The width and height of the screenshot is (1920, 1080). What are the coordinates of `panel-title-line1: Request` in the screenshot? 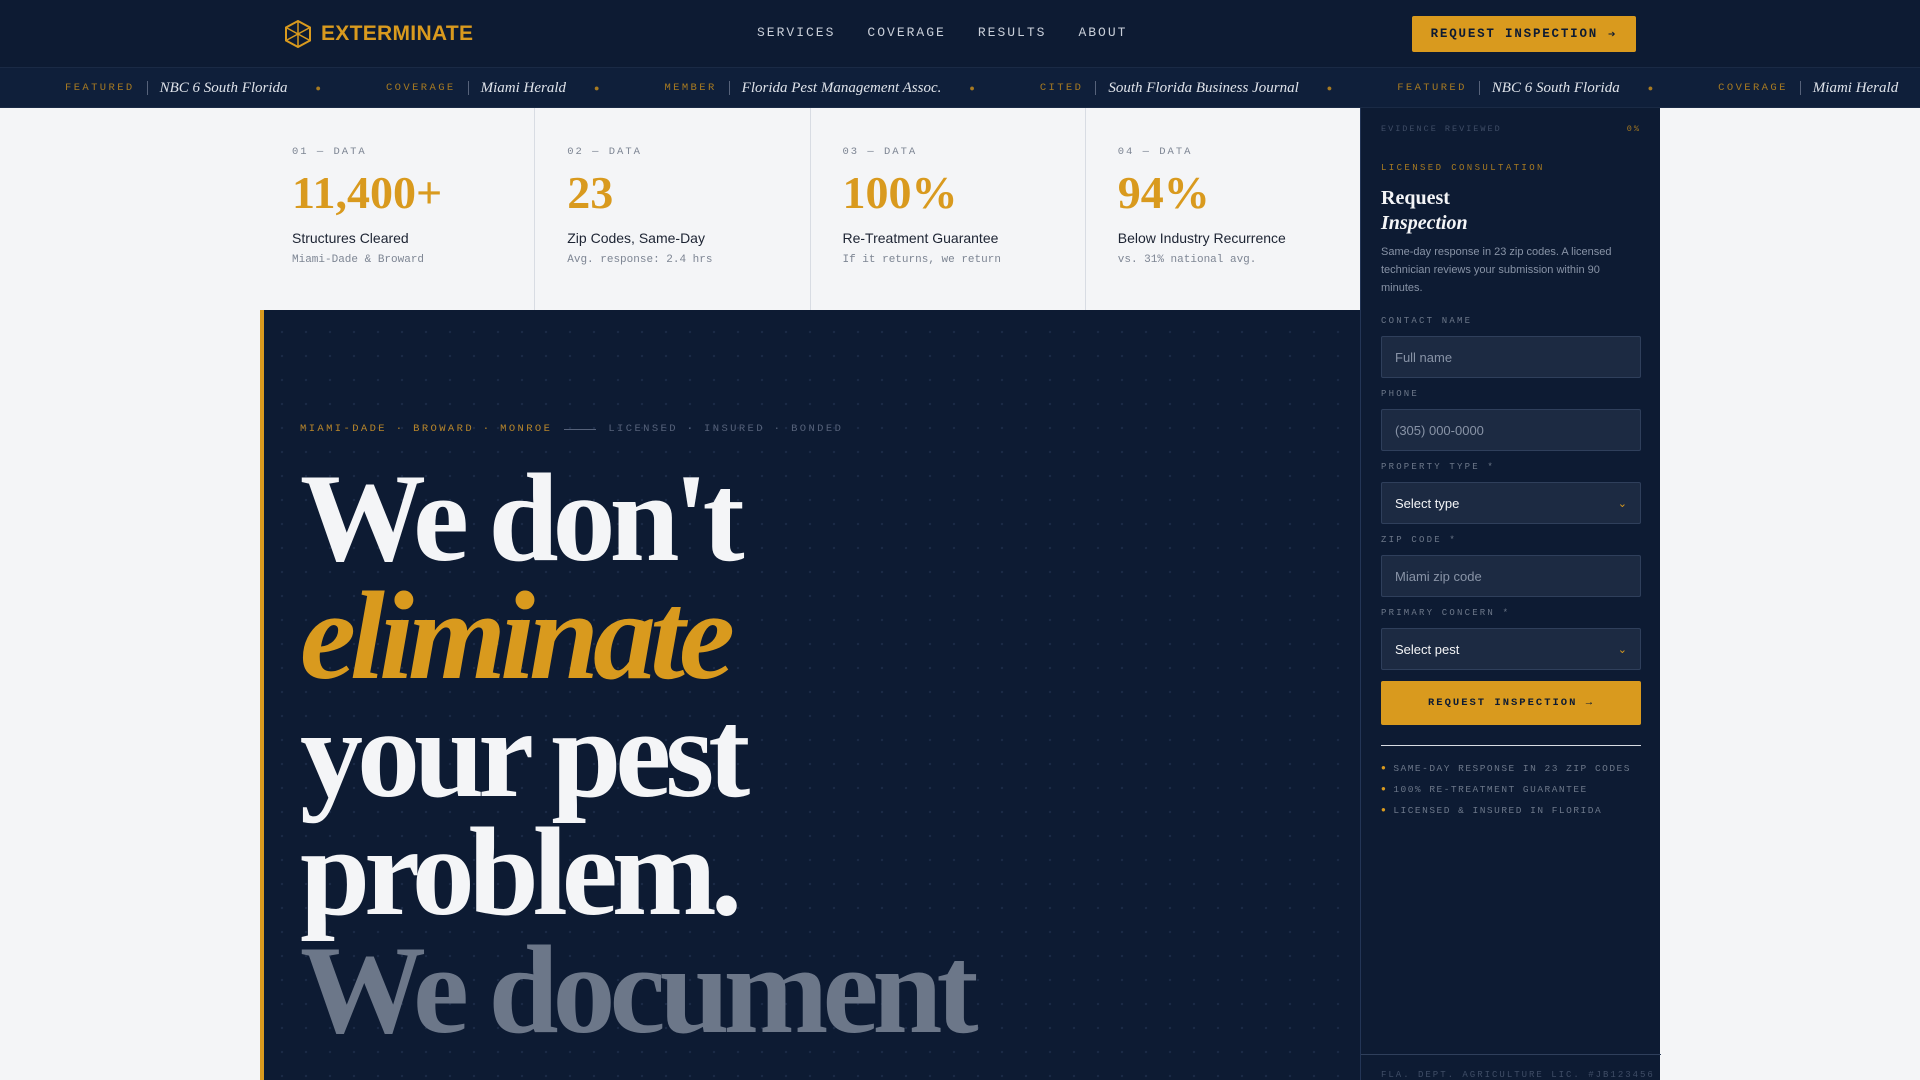 It's located at (1415, 198).